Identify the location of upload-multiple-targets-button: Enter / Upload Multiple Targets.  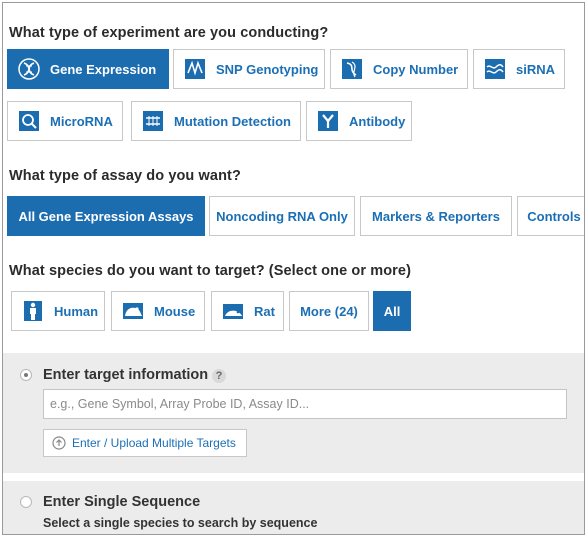
(145, 443).